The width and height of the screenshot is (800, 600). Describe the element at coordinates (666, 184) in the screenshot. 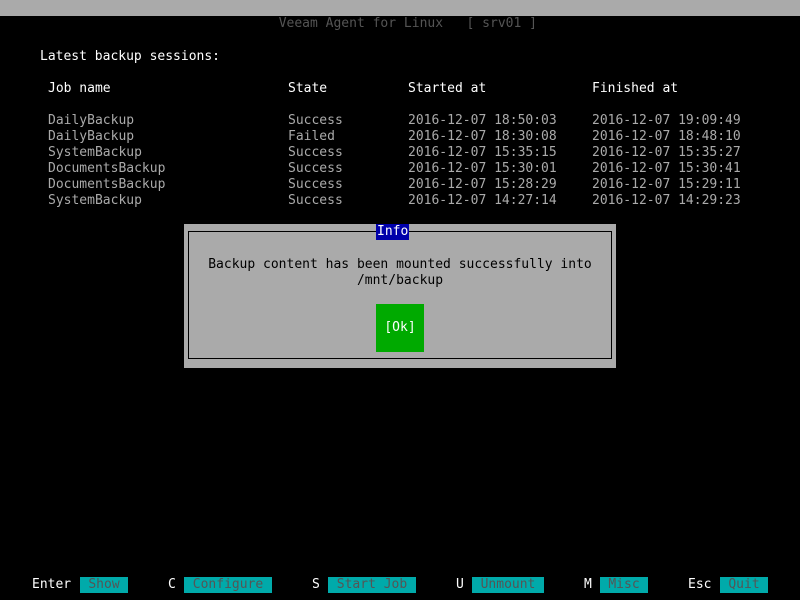

I see `cell-finished-at: 2016-12-07 15:29:11` at that location.